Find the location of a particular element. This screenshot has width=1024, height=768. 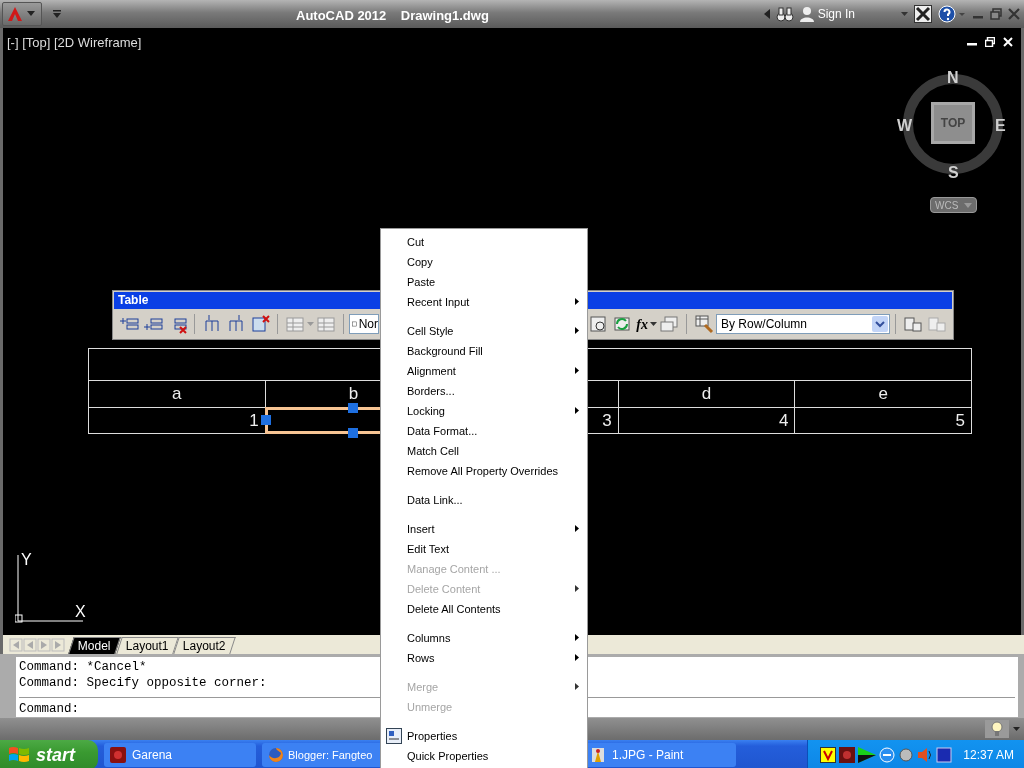

compass-label: S is located at coordinates (953, 173).